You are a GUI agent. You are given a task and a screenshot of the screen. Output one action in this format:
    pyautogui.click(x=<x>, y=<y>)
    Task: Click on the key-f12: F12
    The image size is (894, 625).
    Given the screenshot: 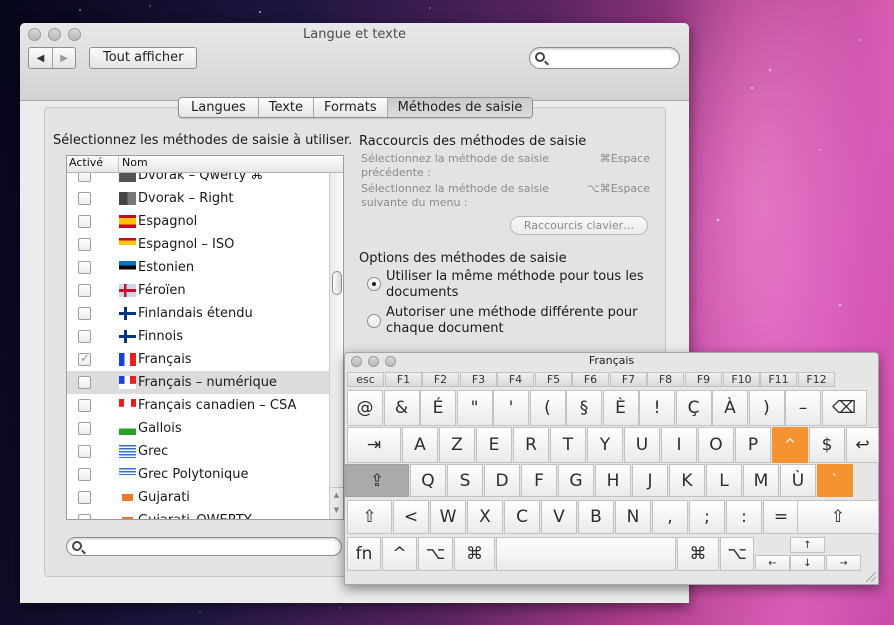 What is the action you would take?
    pyautogui.click(x=816, y=379)
    